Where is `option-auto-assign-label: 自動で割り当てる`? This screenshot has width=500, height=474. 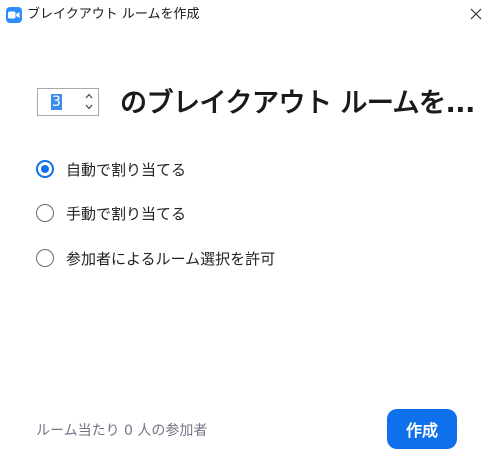 option-auto-assign-label: 自動で割り当てる is located at coordinates (126, 169).